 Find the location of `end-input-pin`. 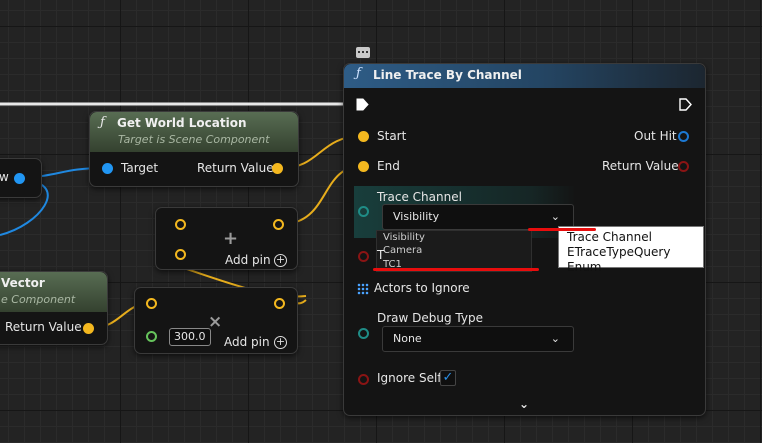

end-input-pin is located at coordinates (363, 166).